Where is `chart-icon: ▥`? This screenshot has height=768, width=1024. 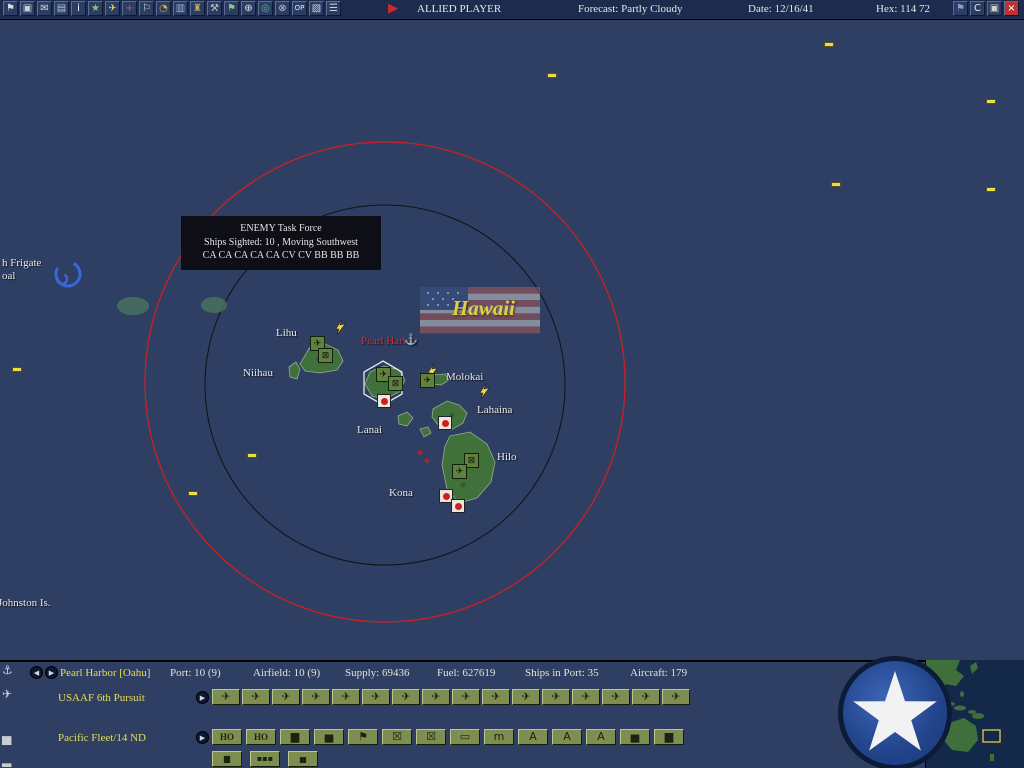 chart-icon: ▥ is located at coordinates (180, 8).